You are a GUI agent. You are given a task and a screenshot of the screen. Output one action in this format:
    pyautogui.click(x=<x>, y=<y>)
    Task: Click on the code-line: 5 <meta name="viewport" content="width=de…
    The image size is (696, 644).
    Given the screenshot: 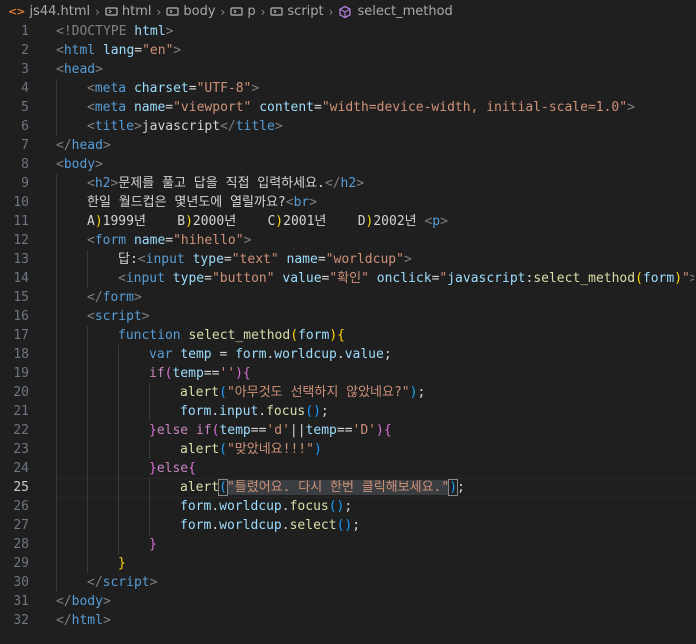 What is the action you would take?
    pyautogui.click(x=348, y=107)
    